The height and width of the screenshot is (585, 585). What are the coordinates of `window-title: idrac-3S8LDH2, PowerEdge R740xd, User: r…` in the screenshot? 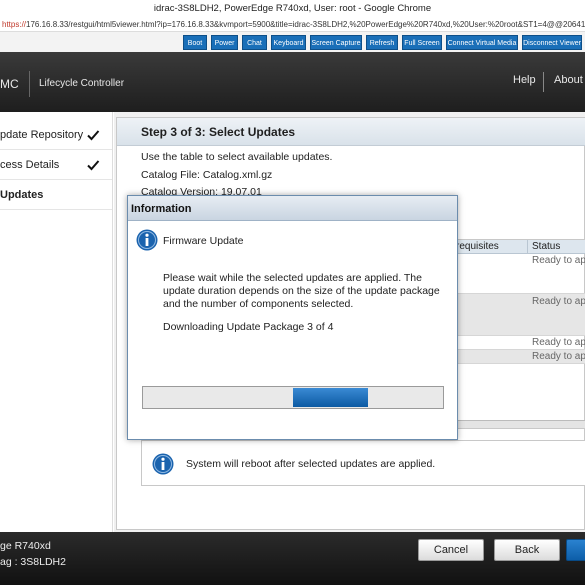 It's located at (292, 8).